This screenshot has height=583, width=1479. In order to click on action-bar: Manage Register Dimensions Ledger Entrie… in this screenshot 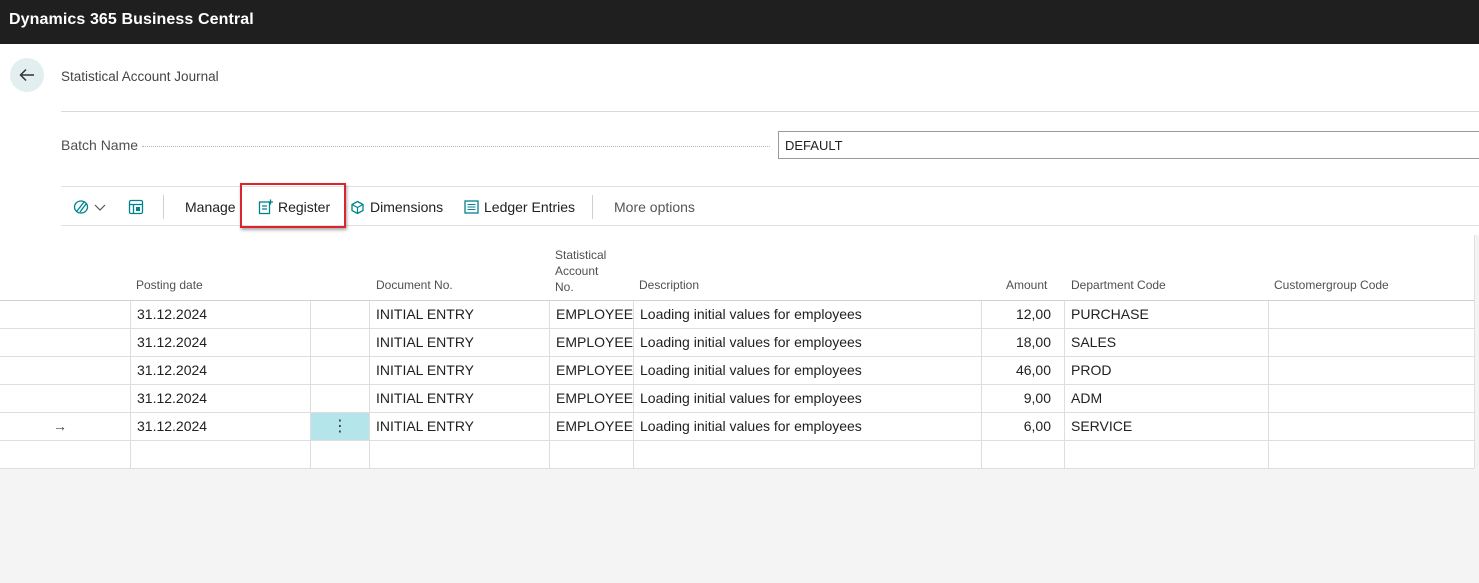, I will do `click(770, 206)`.